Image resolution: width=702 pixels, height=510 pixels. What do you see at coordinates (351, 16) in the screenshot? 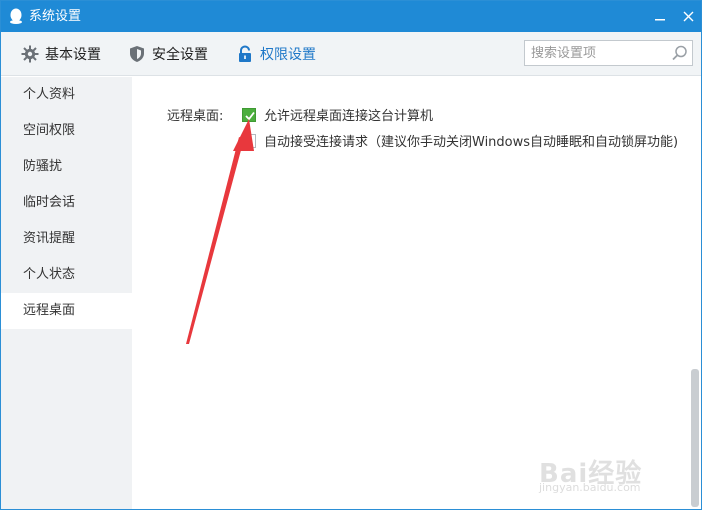
I see `title-bar: 系统设置` at bounding box center [351, 16].